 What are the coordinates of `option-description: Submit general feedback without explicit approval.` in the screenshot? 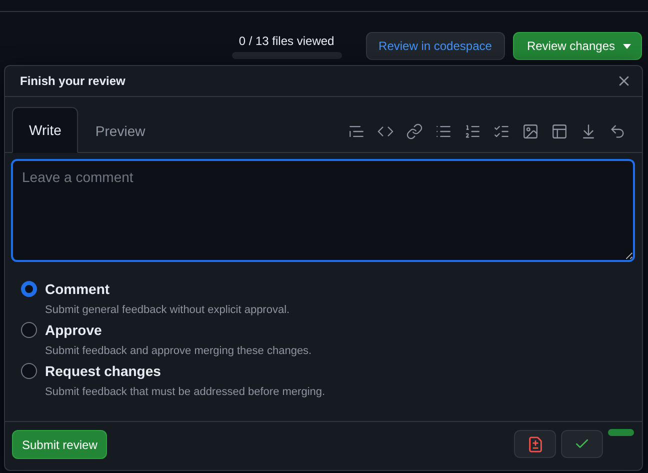 It's located at (168, 310).